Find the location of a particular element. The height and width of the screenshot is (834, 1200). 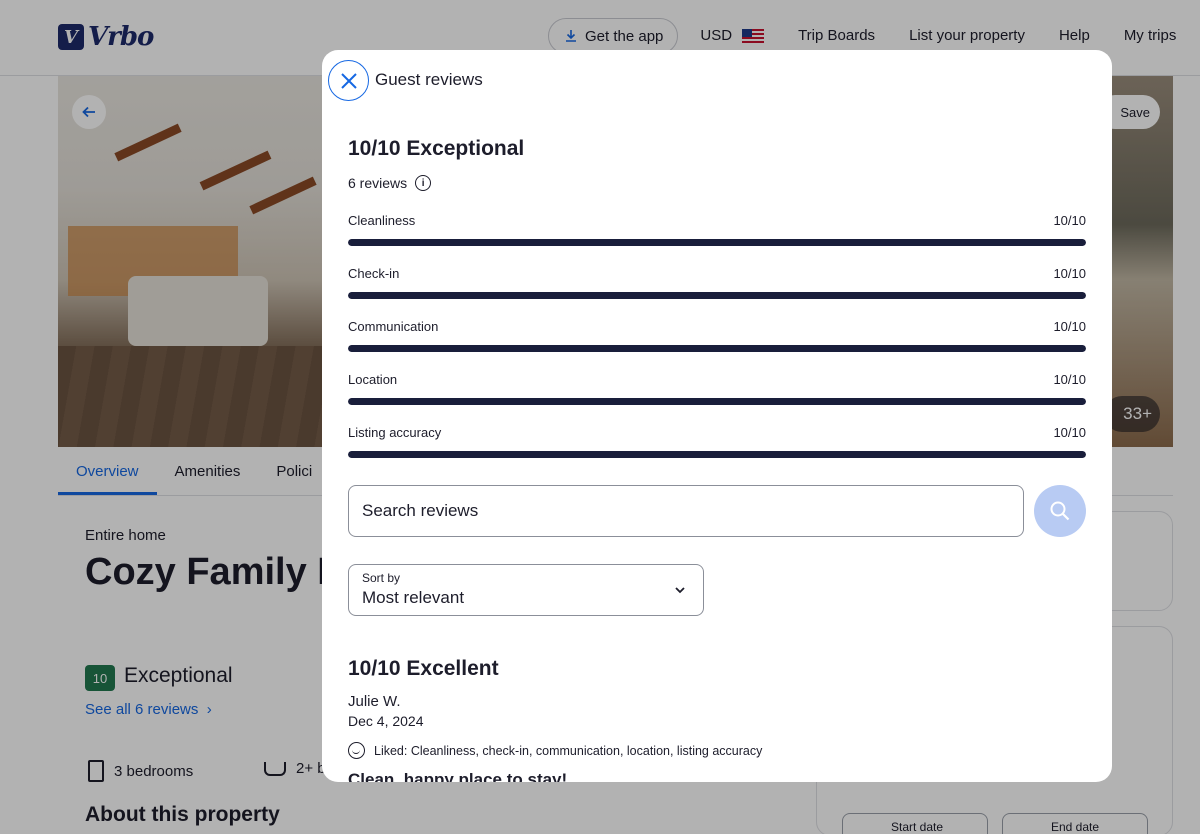

review-count-label: 6 reviews is located at coordinates (378, 183).